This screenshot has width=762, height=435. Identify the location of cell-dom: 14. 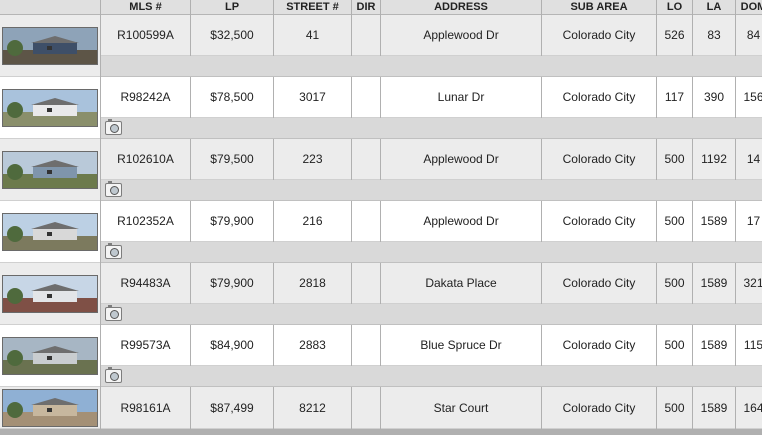
(749, 159).